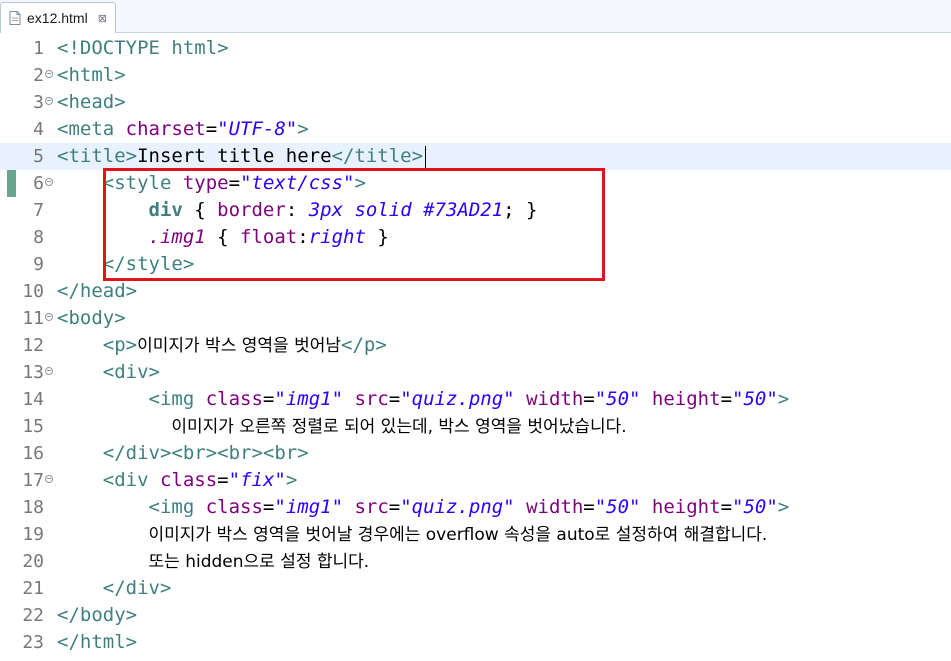 This screenshot has width=951, height=661. What do you see at coordinates (33, 480) in the screenshot?
I see `line-number: 17` at bounding box center [33, 480].